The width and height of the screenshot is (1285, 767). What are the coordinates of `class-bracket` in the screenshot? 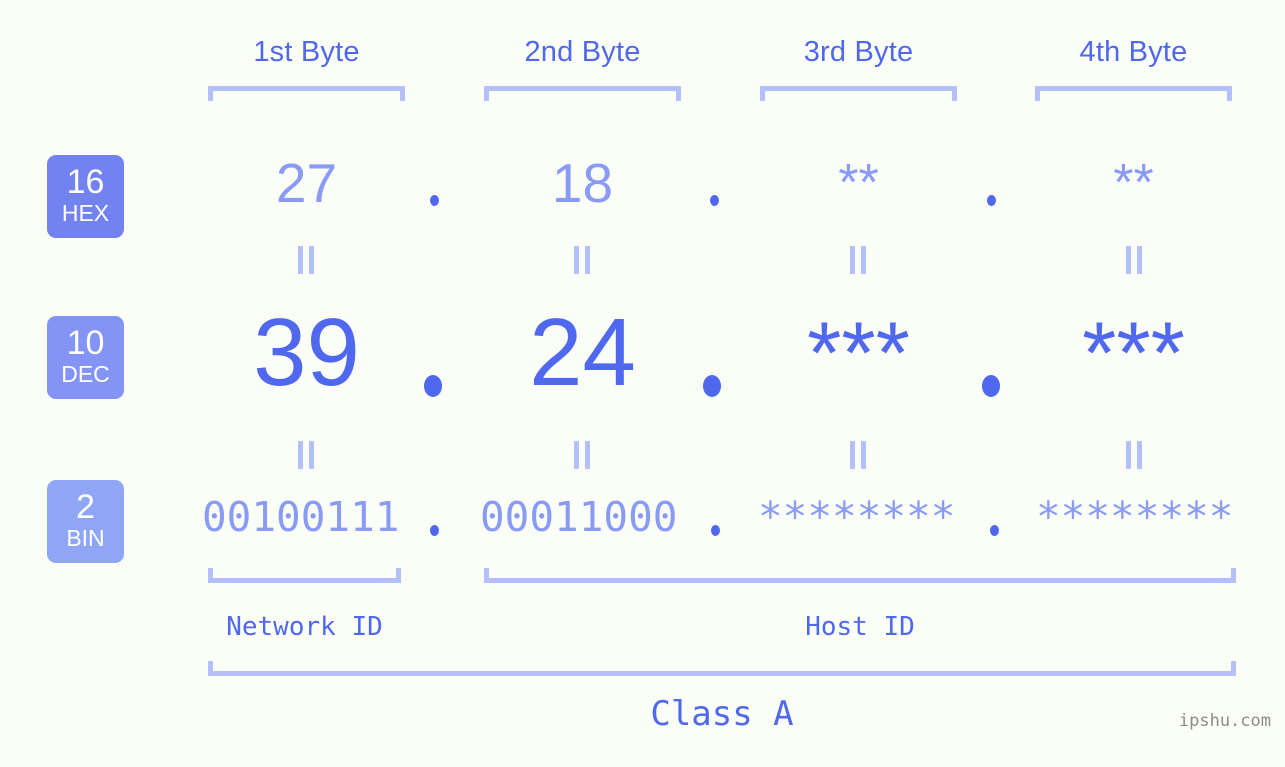 It's located at (722, 668).